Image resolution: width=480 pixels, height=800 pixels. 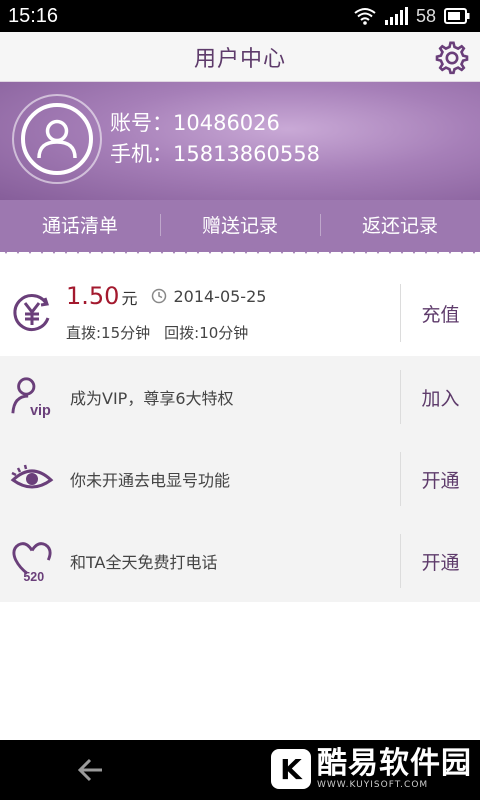 What do you see at coordinates (159, 296) in the screenshot?
I see `clock-icon` at bounding box center [159, 296].